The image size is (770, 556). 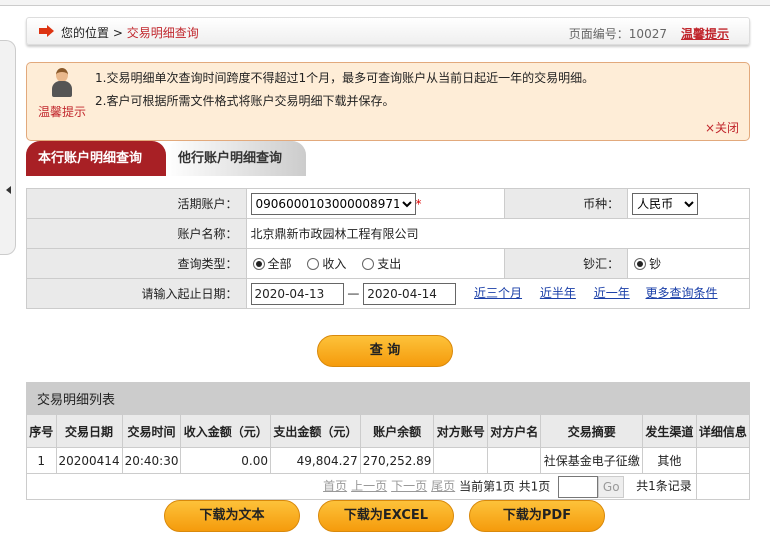 I want to click on collapse-left-icon, so click(x=8, y=190).